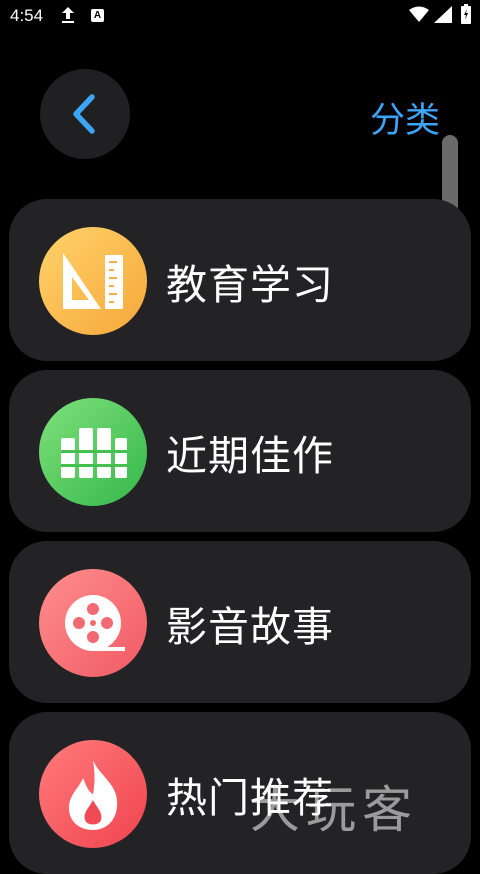  Describe the element at coordinates (93, 452) in the screenshot. I see `books-icon` at that location.